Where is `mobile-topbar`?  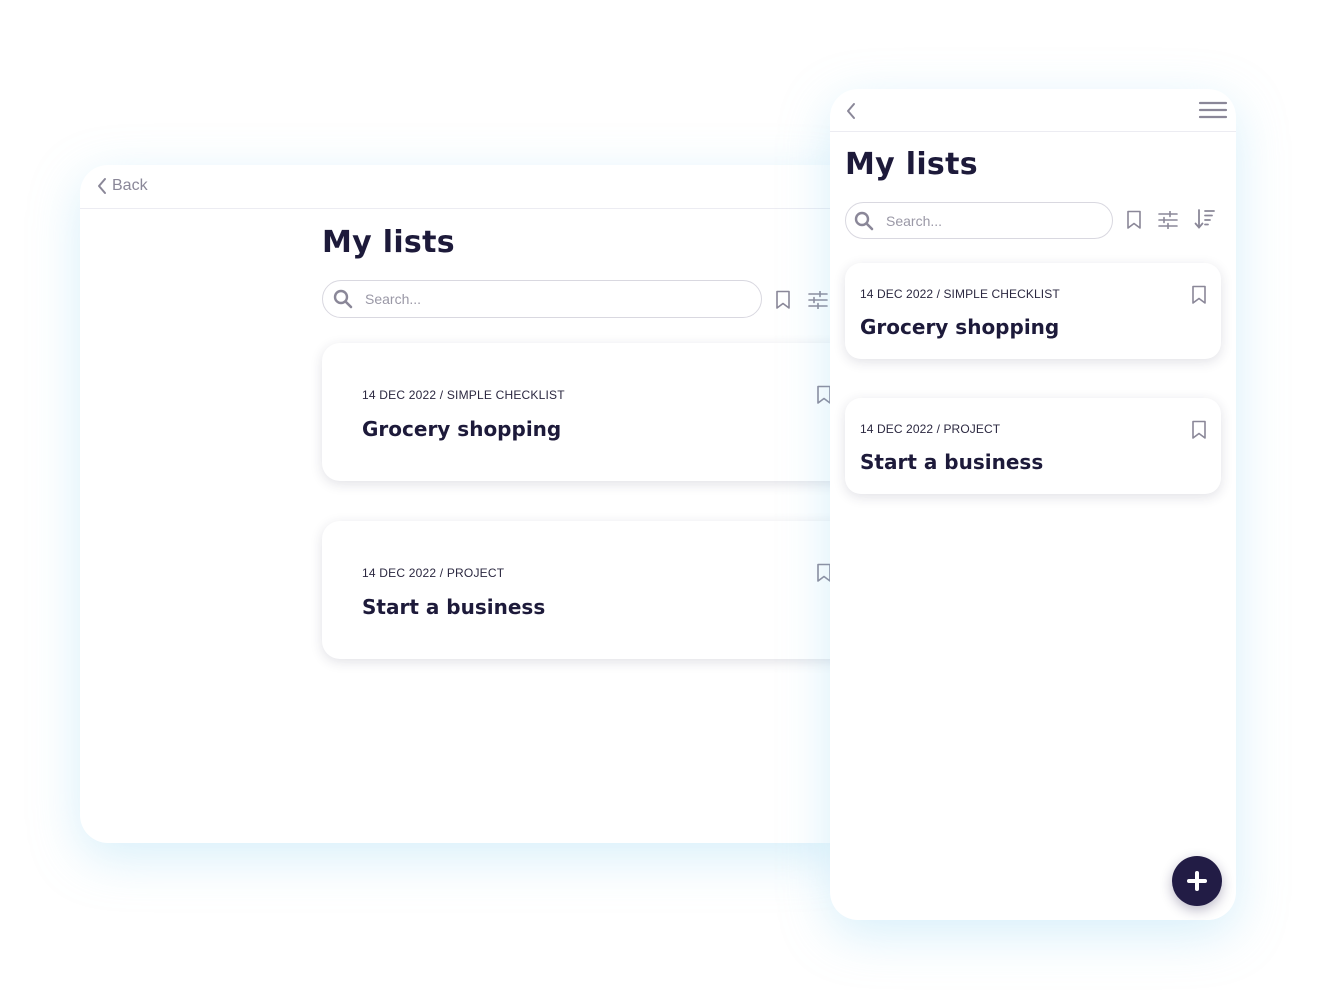 mobile-topbar is located at coordinates (1033, 110).